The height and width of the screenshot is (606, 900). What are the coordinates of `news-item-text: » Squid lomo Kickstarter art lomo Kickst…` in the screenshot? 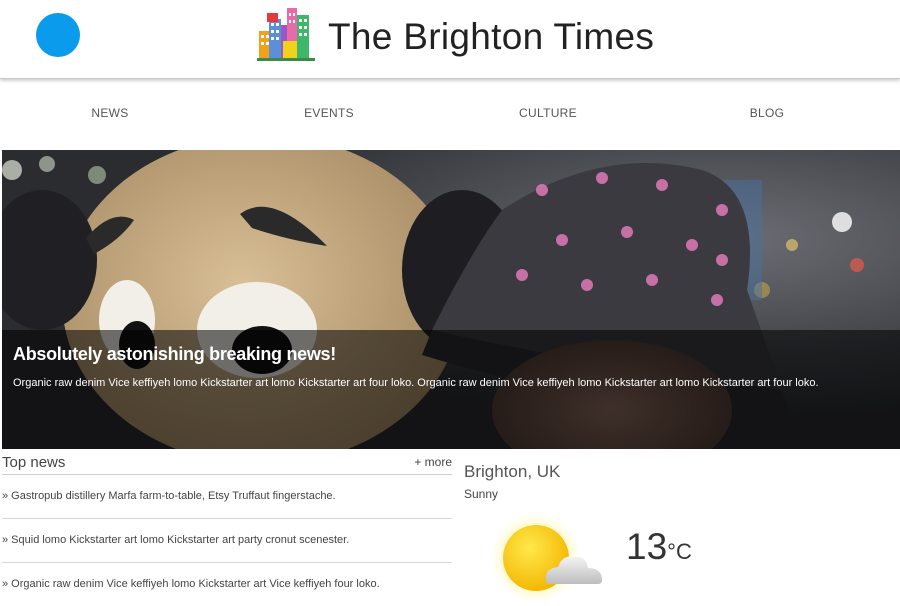 It's located at (176, 540).